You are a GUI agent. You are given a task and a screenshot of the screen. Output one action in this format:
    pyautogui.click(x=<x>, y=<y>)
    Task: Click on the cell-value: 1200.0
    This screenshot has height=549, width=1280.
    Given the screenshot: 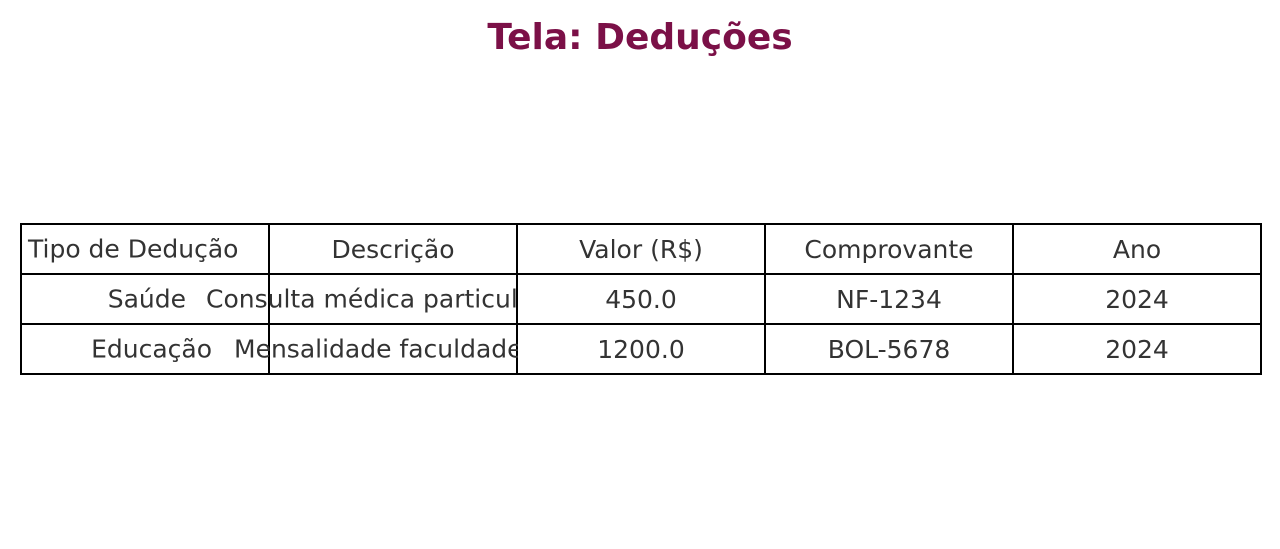 What is the action you would take?
    pyautogui.click(x=641, y=349)
    